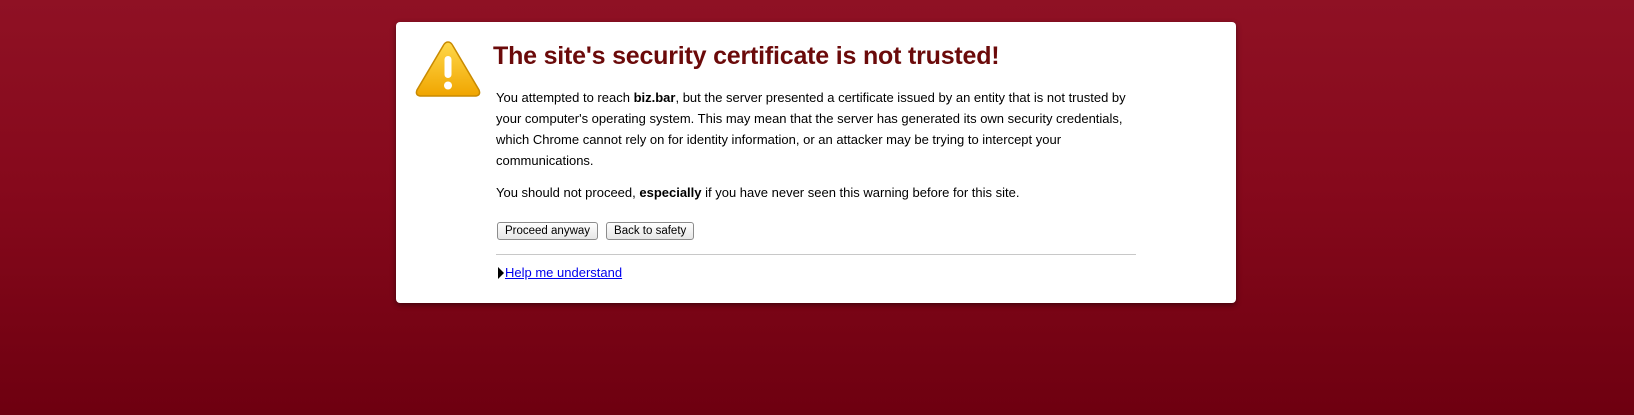 Image resolution: width=1634 pixels, height=415 pixels. Describe the element at coordinates (565, 97) in the screenshot. I see `explanation-text-start: You attempted to reach` at that location.